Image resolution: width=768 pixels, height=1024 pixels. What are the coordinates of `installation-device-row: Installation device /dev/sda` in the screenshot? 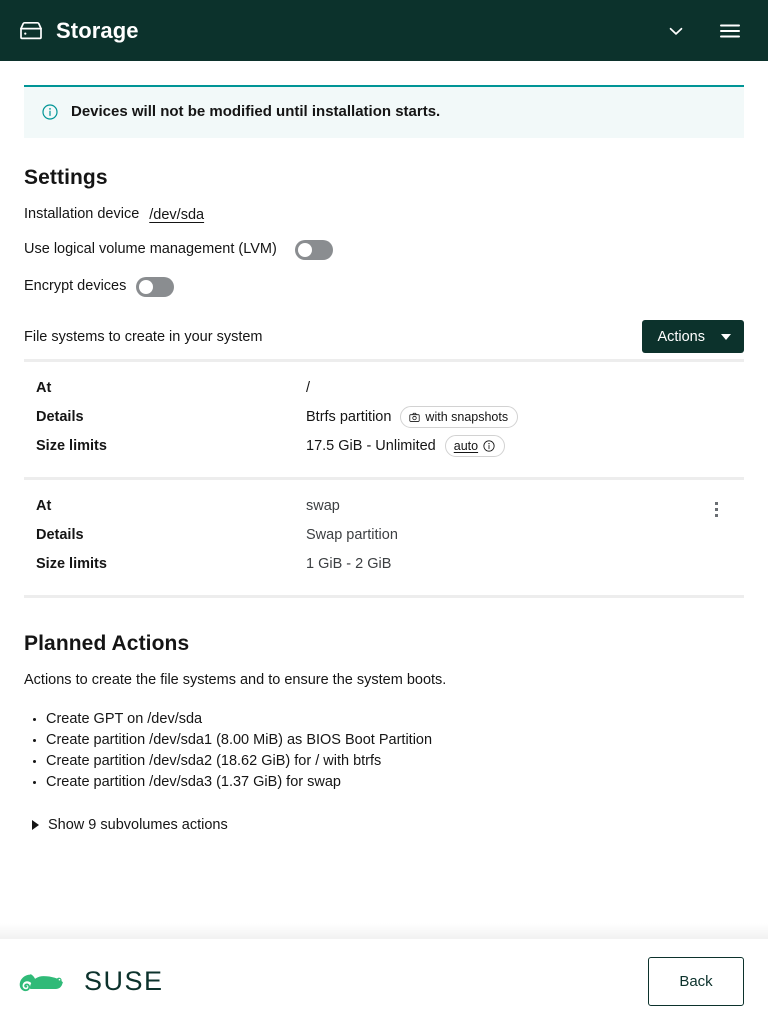 It's located at (384, 215).